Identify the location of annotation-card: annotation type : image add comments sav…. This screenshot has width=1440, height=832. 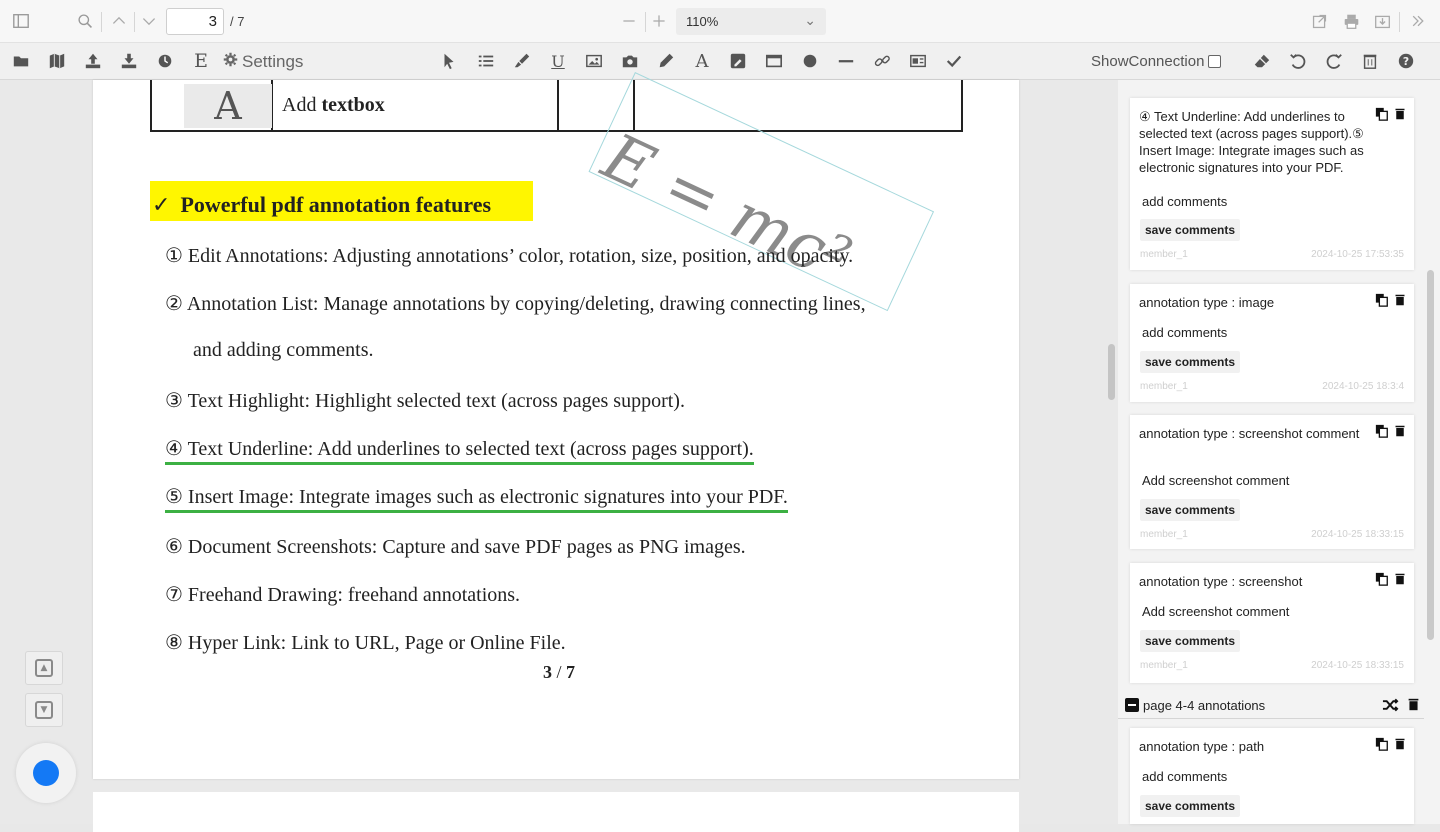
(1272, 343).